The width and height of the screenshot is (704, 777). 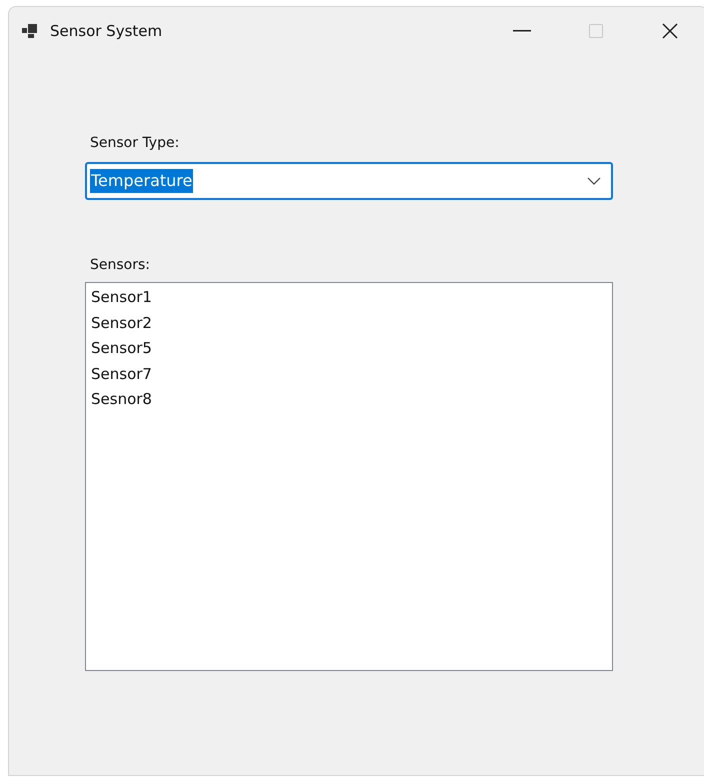 What do you see at coordinates (349, 181) in the screenshot?
I see `sensor-type-dropdown: Temperature` at bounding box center [349, 181].